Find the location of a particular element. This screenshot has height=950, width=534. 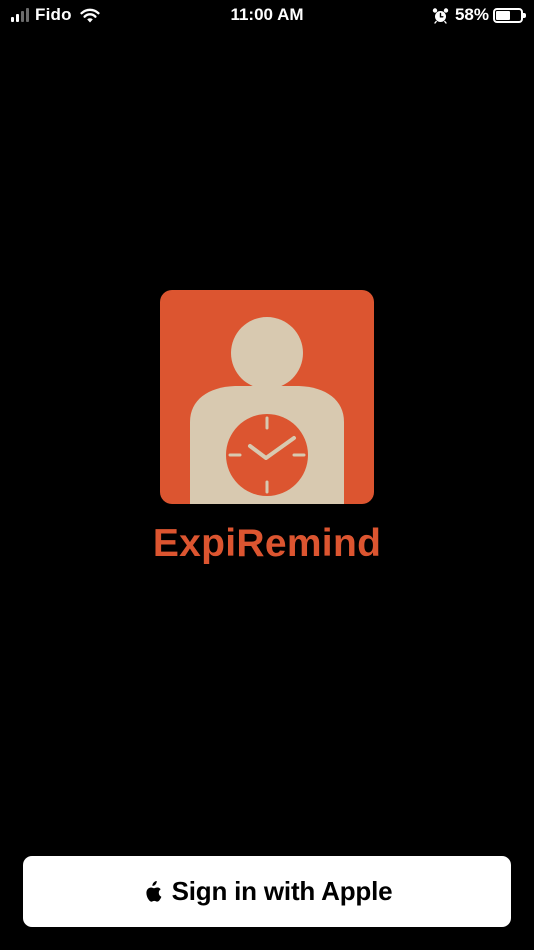

sign-in-with-apple-button: Sign in with Apple is located at coordinates (267, 891).